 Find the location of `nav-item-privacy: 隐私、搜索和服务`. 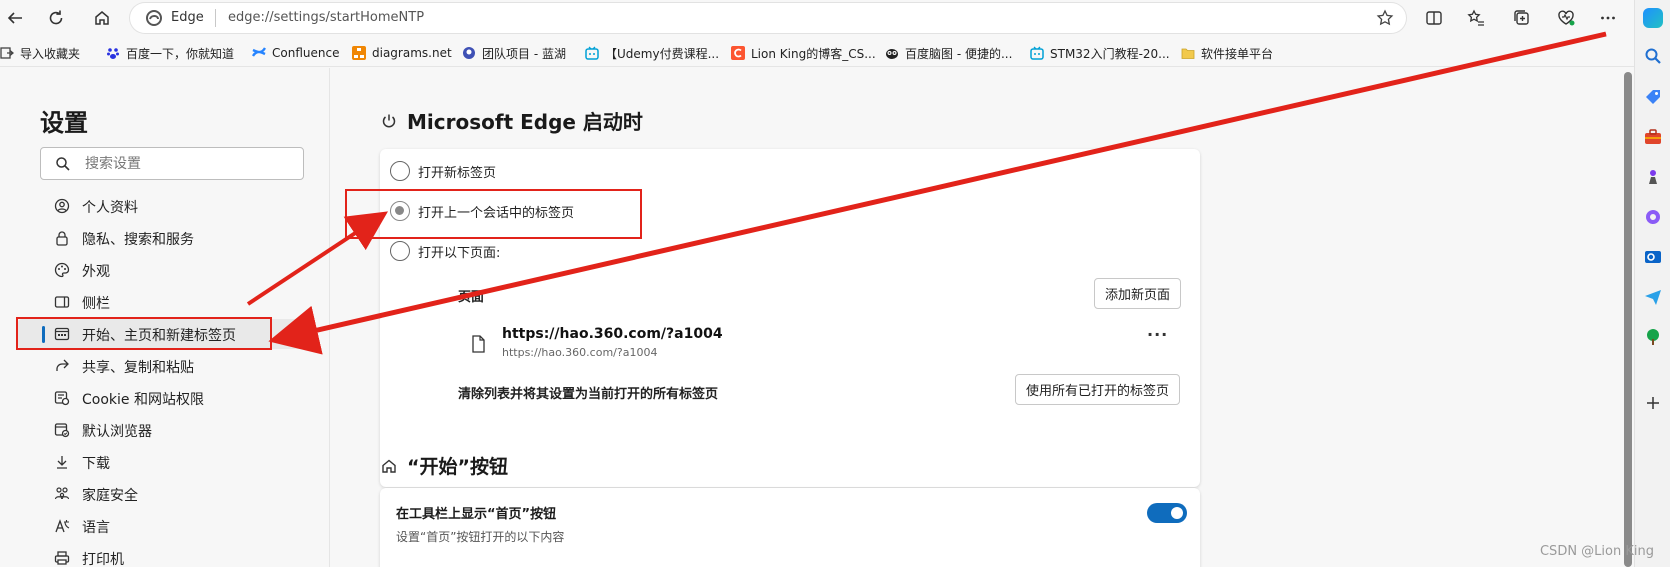

nav-item-privacy: 隐私、搜索和服务 is located at coordinates (161, 238).